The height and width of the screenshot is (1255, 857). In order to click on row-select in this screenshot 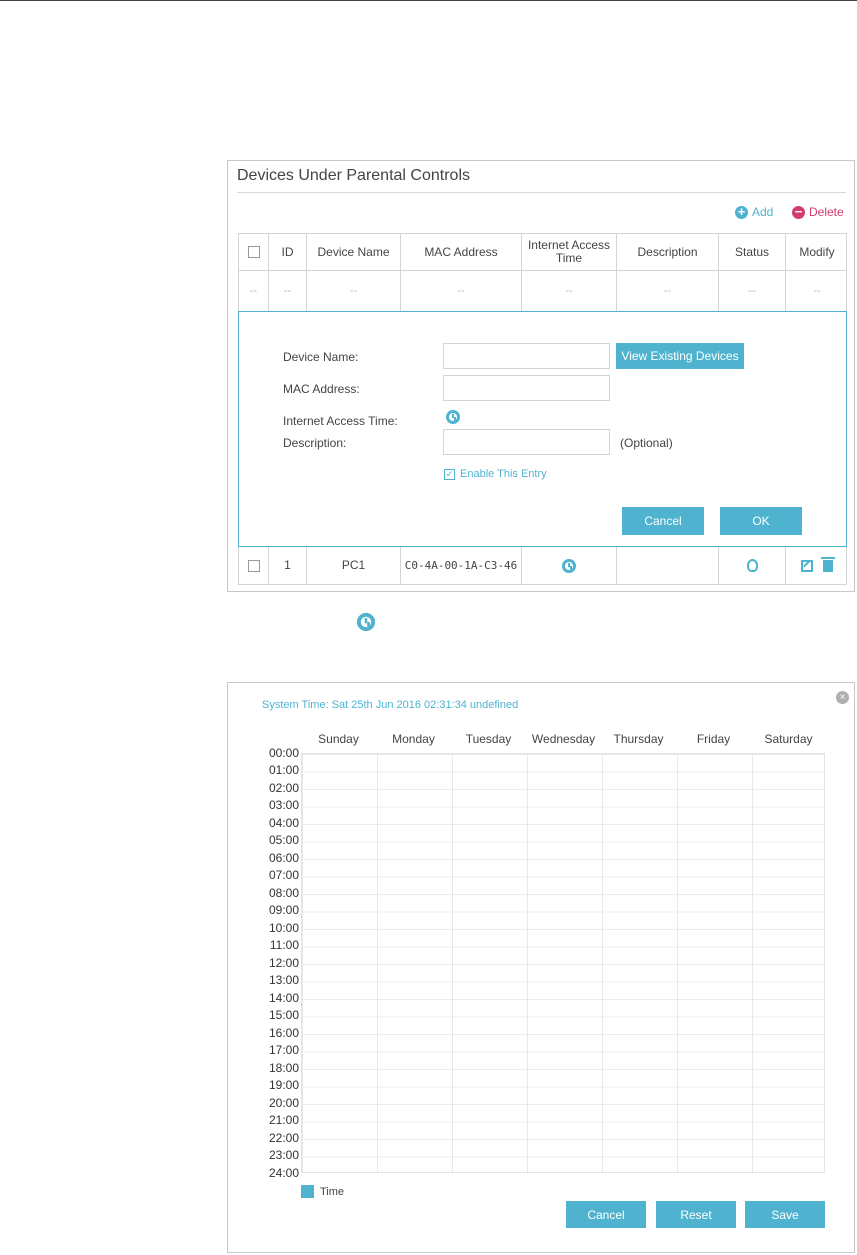, I will do `click(254, 565)`.